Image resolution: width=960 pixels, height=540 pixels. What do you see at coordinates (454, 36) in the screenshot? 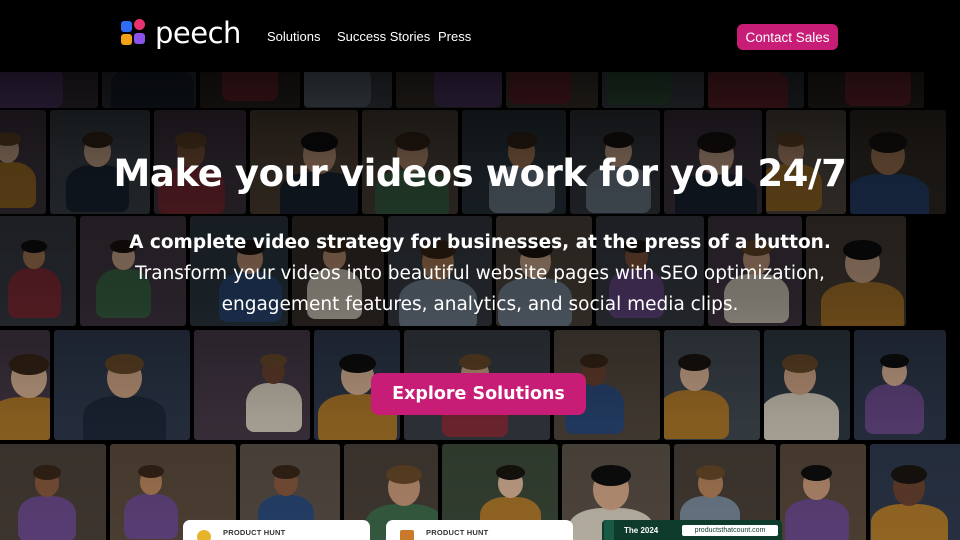
I see `nav-link-press: Press` at bounding box center [454, 36].